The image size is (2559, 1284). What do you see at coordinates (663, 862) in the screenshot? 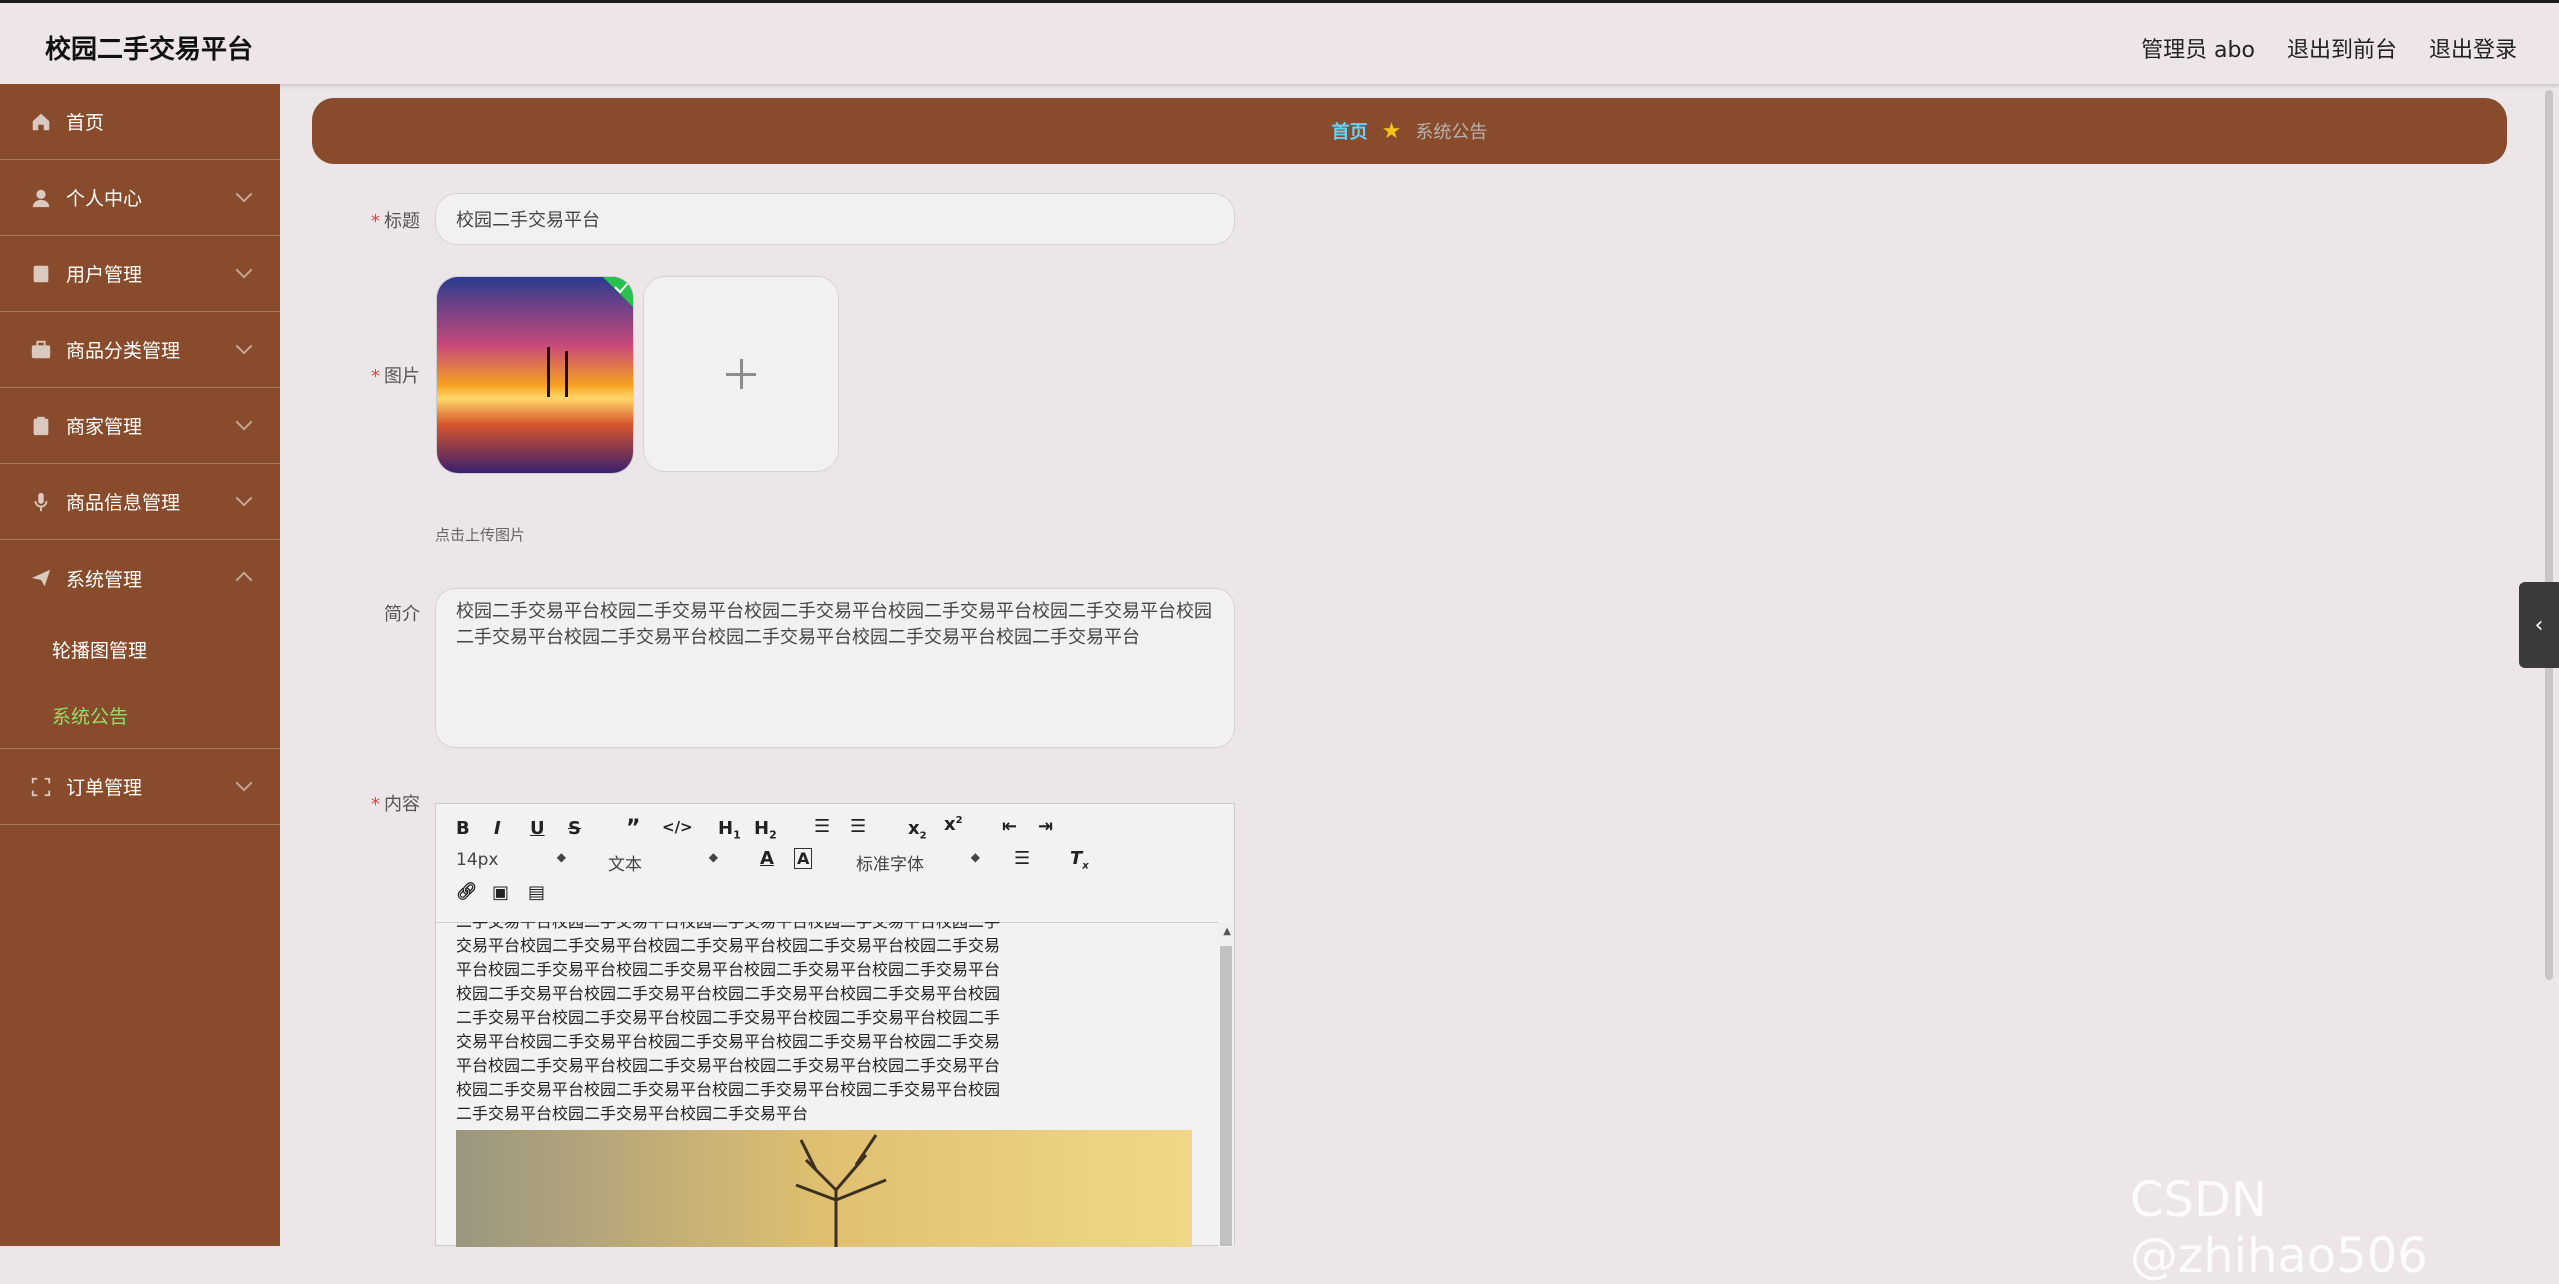
I see `text-type-select: 文本 ◆` at bounding box center [663, 862].